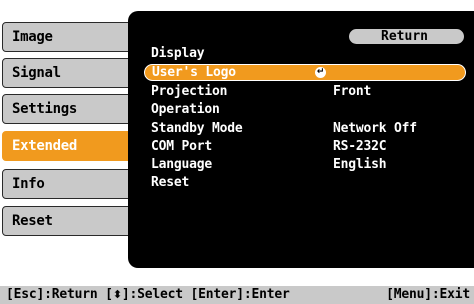 The width and height of the screenshot is (474, 304). I want to click on enter-hint: [Enter]:Enter, so click(240, 294).